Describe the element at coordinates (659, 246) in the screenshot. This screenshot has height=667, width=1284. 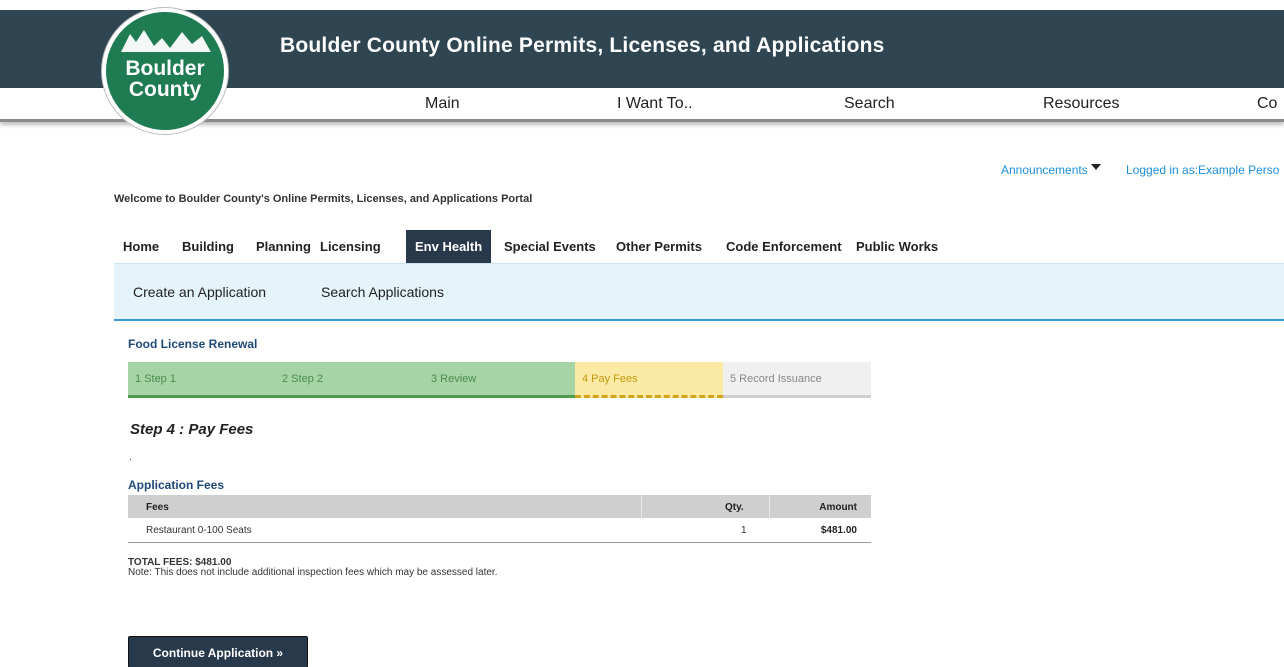
I see `tab-other-permits: Other Permits` at that location.